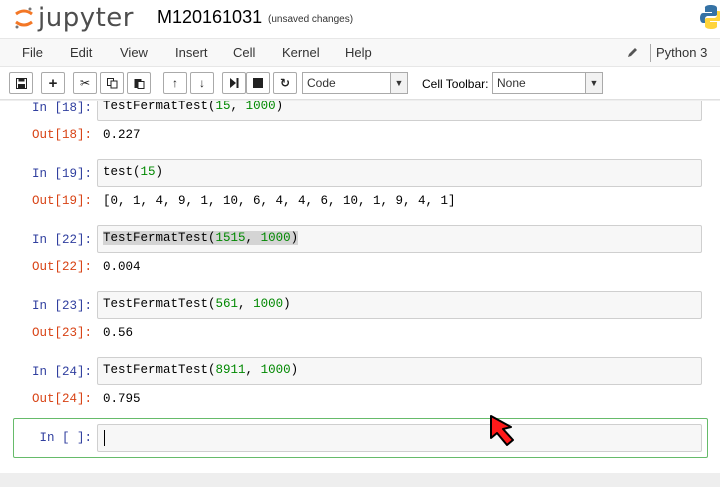 Image resolution: width=720 pixels, height=487 pixels. I want to click on plus-icon: +, so click(53, 83).